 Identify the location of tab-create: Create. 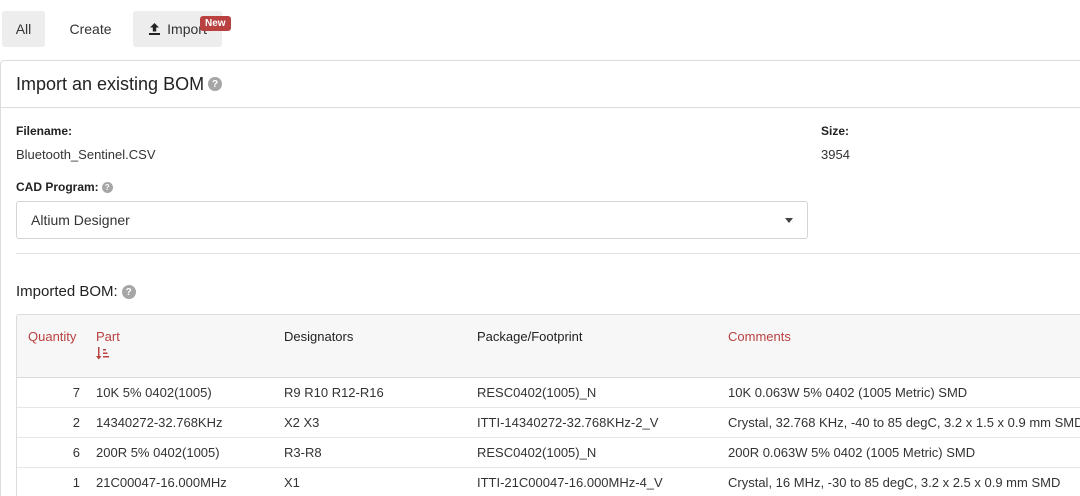
(90, 29).